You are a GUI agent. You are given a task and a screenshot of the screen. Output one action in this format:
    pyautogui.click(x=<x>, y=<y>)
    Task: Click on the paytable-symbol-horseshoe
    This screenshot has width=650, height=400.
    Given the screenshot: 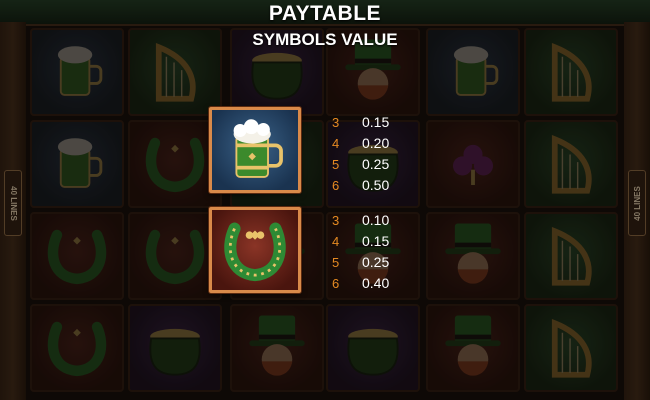 What is the action you would take?
    pyautogui.click(x=255, y=250)
    